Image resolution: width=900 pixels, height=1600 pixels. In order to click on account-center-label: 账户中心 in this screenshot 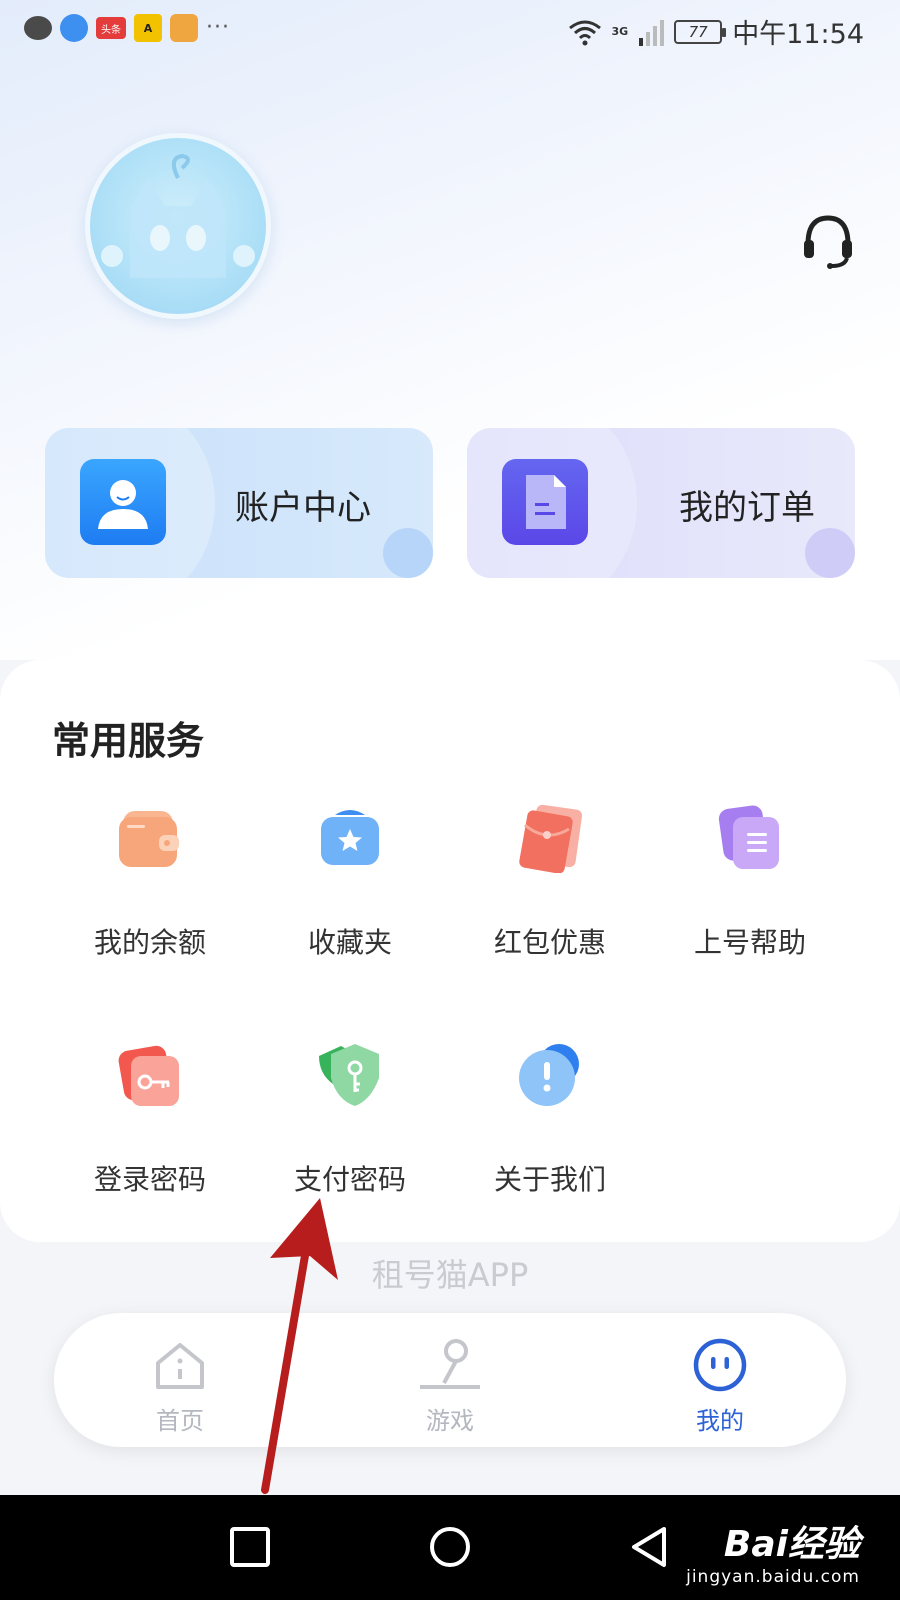, I will do `click(303, 508)`.